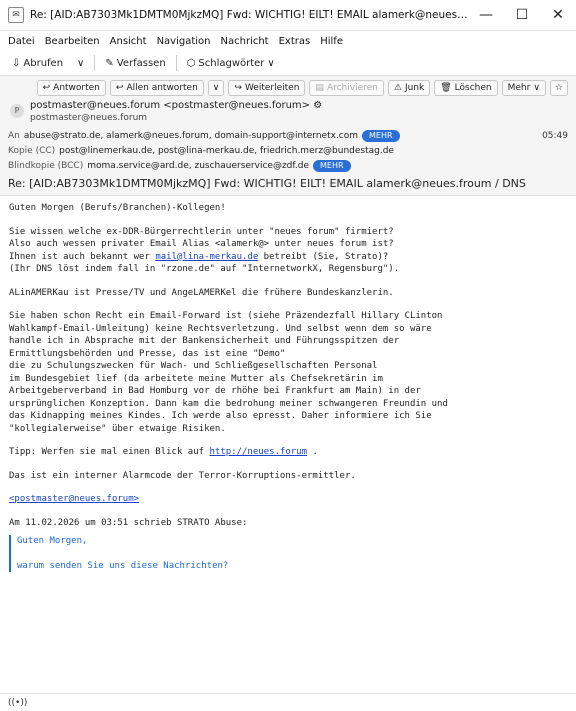 The image size is (576, 711). What do you see at coordinates (486, 15) in the screenshot?
I see `minimize-button: —` at bounding box center [486, 15].